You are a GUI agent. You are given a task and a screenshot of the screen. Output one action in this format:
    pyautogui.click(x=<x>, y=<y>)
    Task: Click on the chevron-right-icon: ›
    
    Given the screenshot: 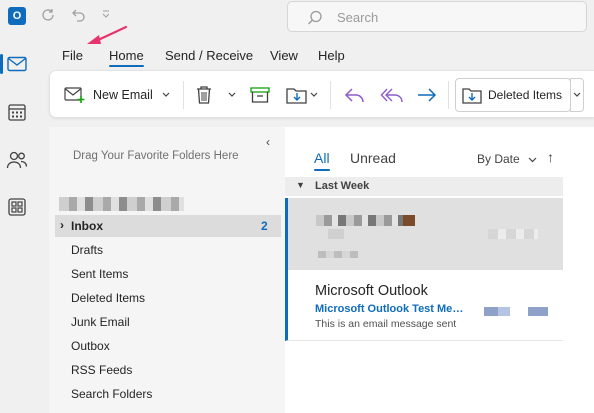 What is the action you would take?
    pyautogui.click(x=62, y=225)
    